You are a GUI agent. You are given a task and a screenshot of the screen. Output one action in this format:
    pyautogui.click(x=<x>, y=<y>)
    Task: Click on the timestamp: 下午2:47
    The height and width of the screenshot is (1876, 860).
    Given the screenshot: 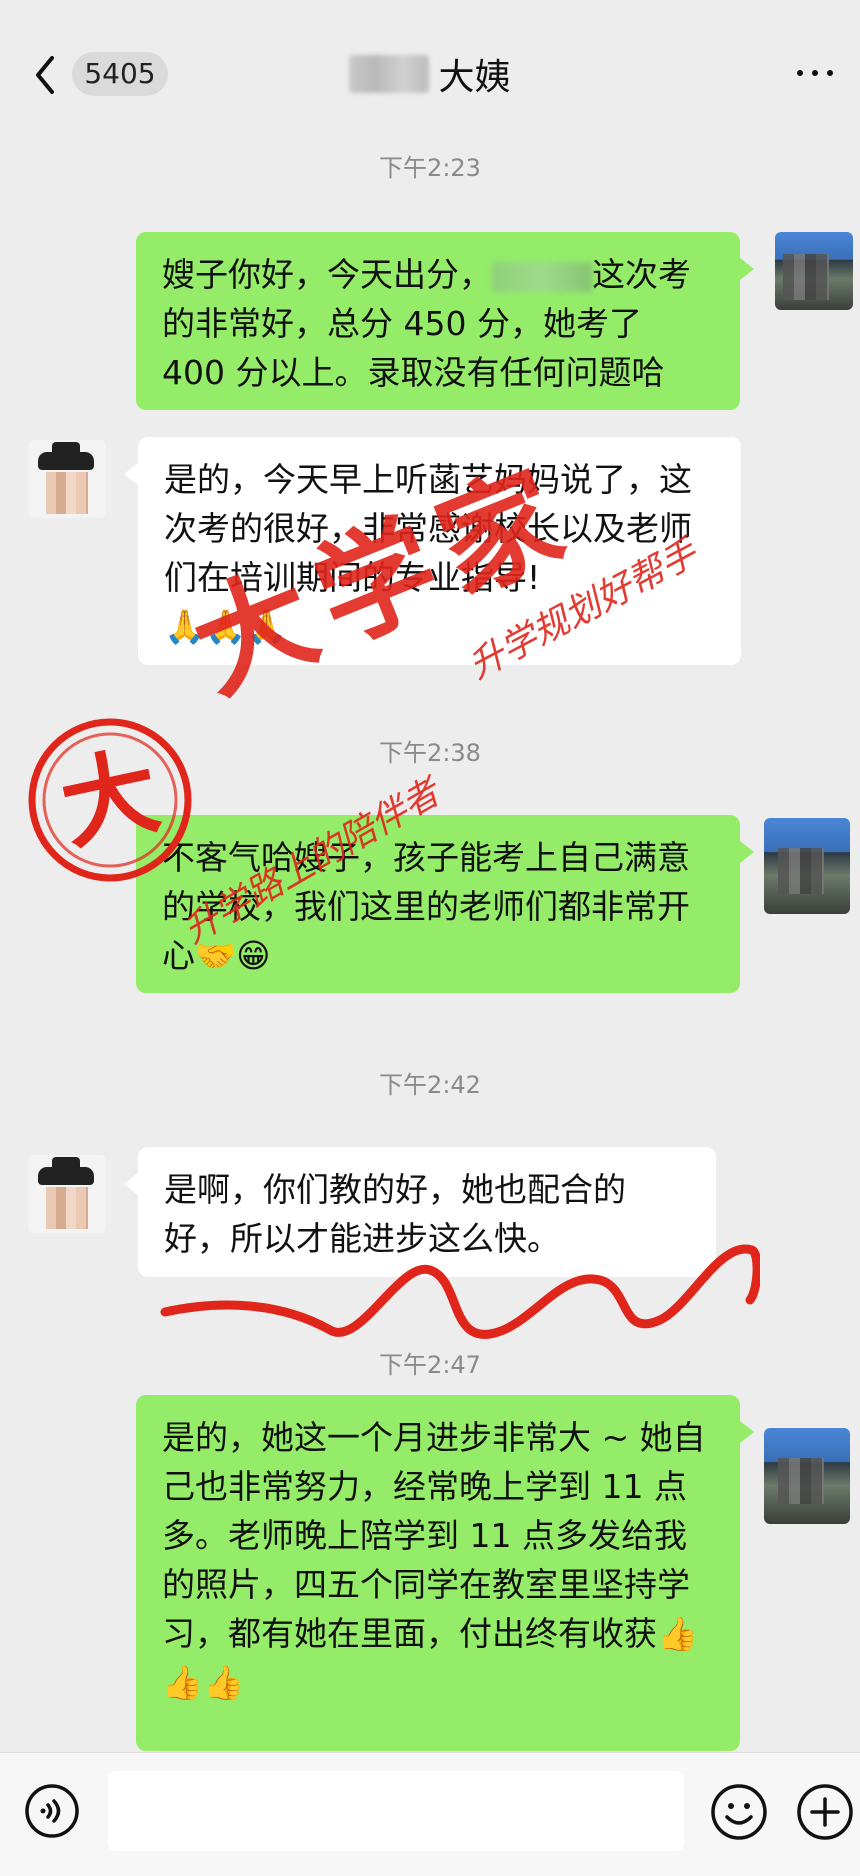 What is the action you would take?
    pyautogui.click(x=430, y=1365)
    